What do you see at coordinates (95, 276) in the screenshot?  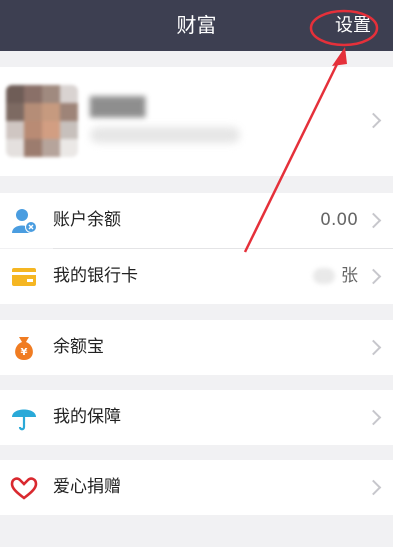 I see `bank-card-label: 我的银行卡` at bounding box center [95, 276].